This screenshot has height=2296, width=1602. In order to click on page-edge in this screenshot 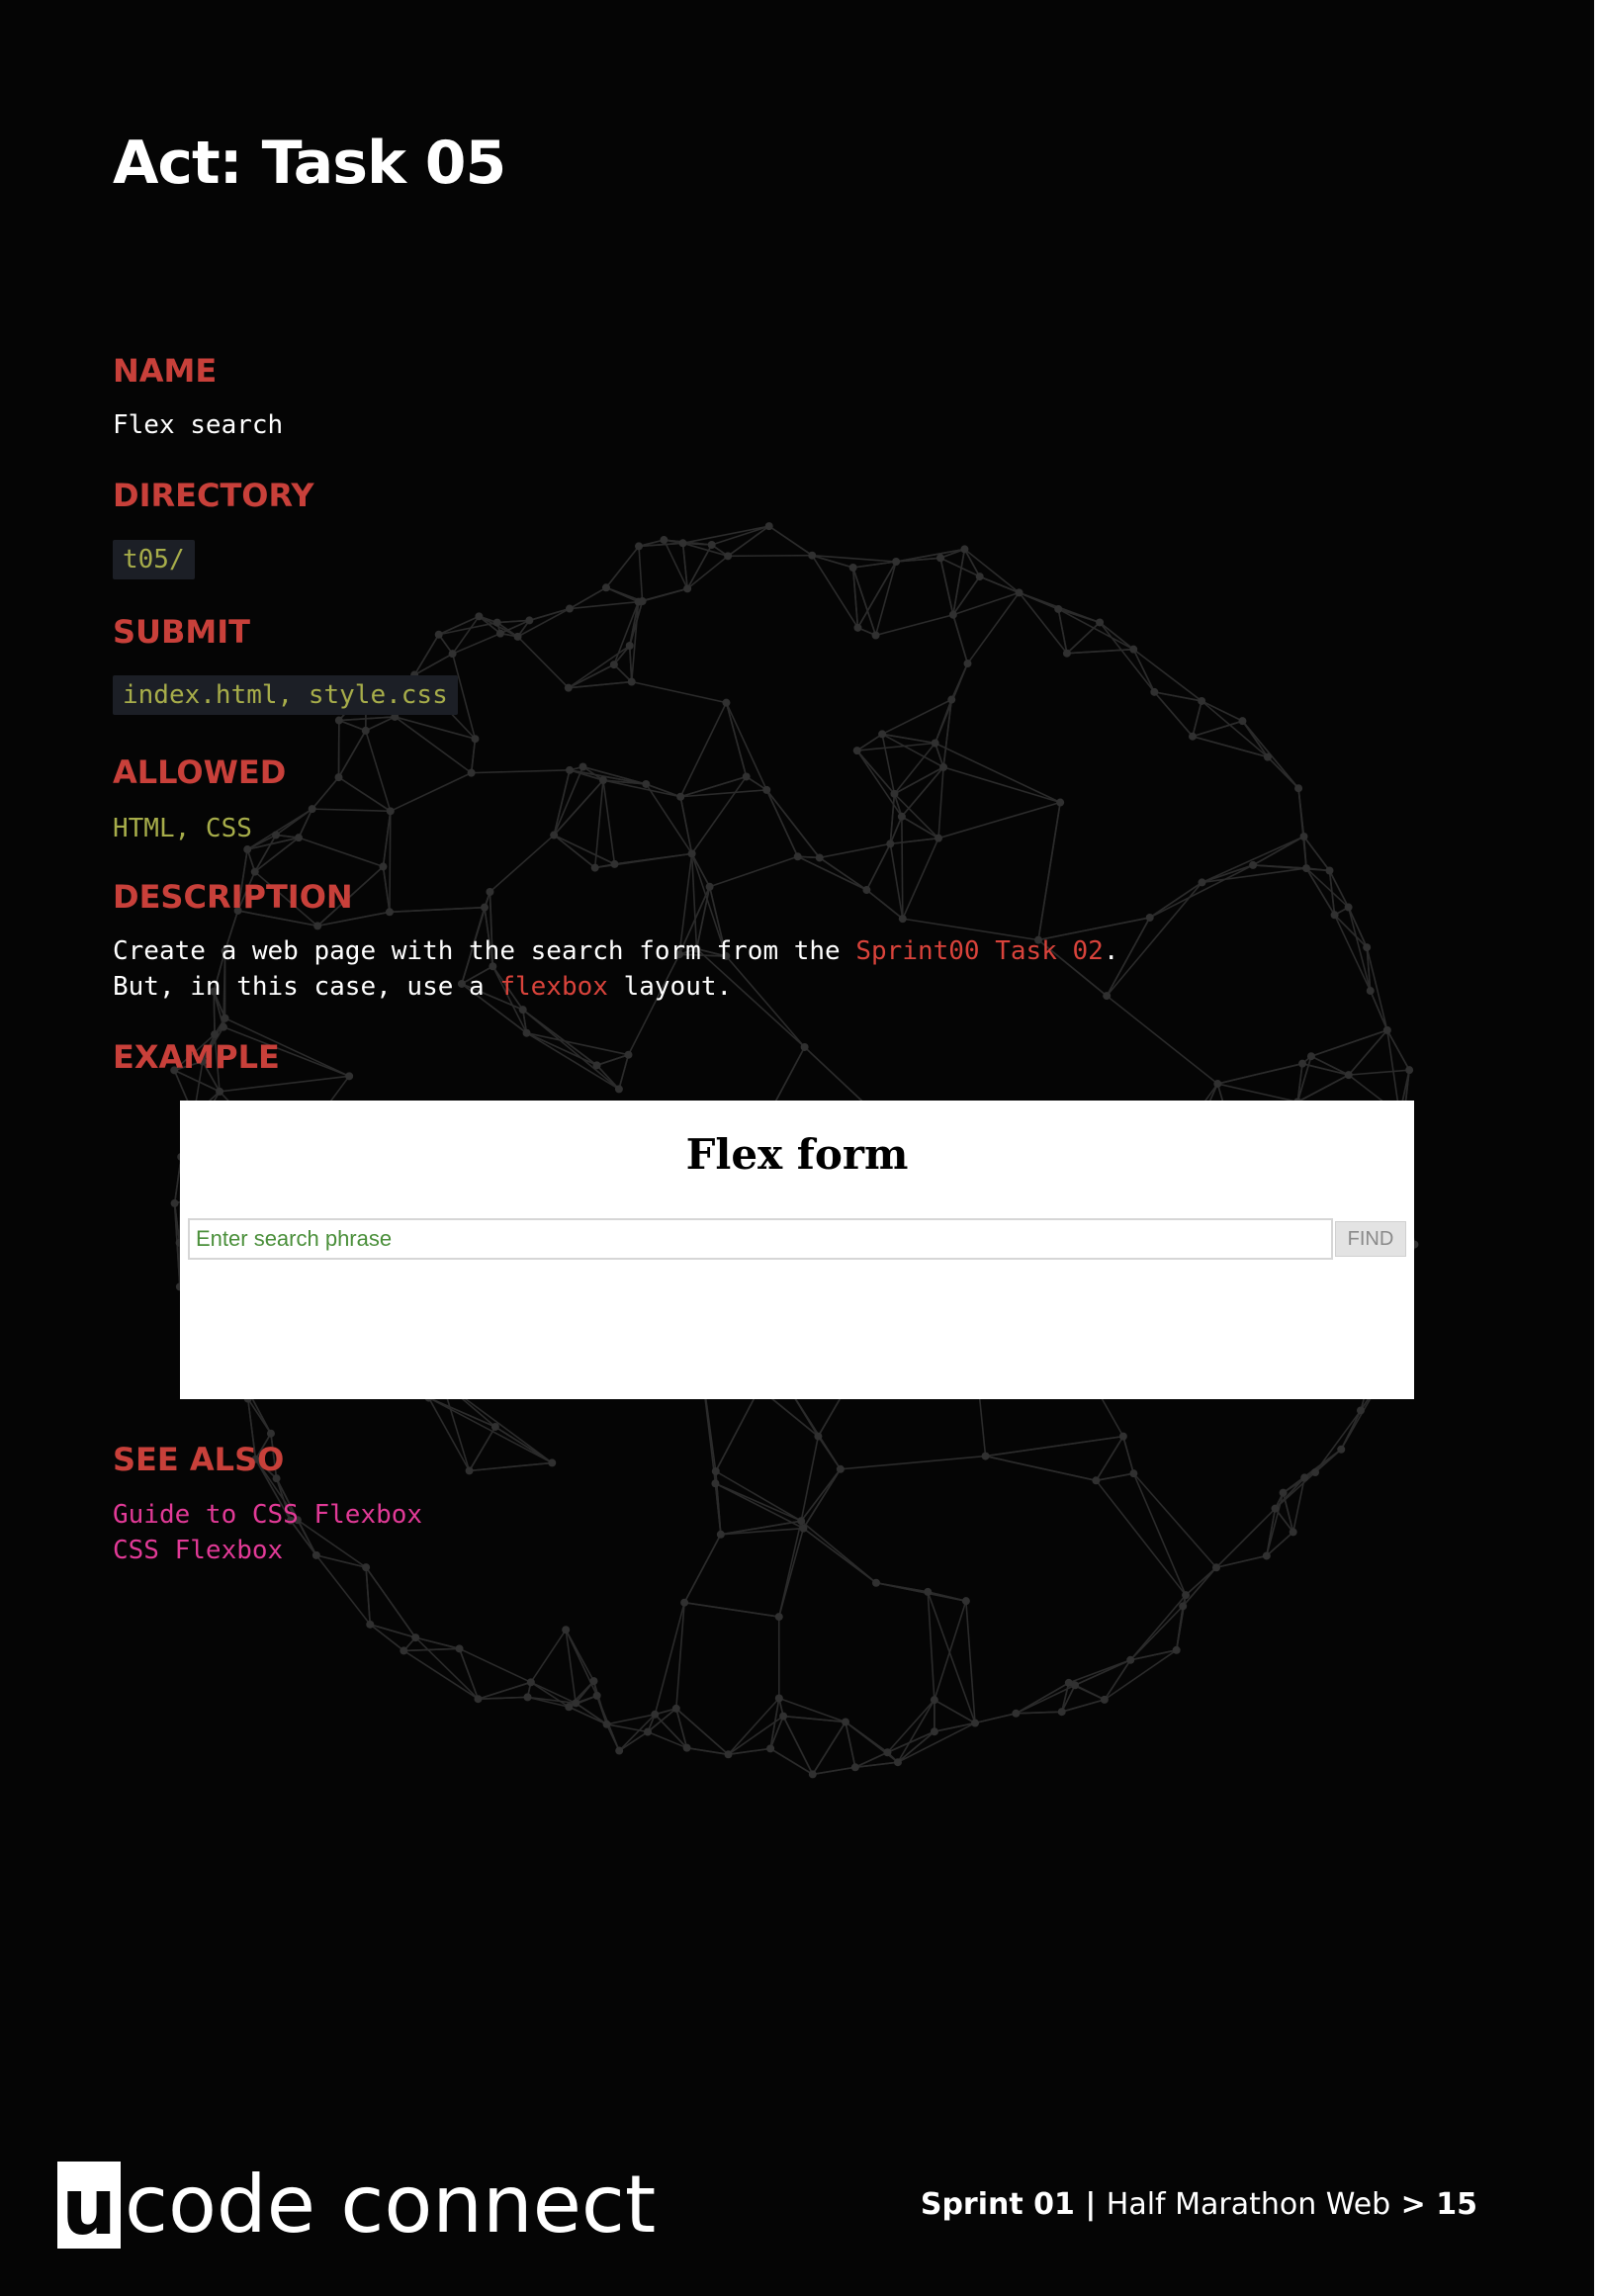, I will do `click(1598, 1148)`.